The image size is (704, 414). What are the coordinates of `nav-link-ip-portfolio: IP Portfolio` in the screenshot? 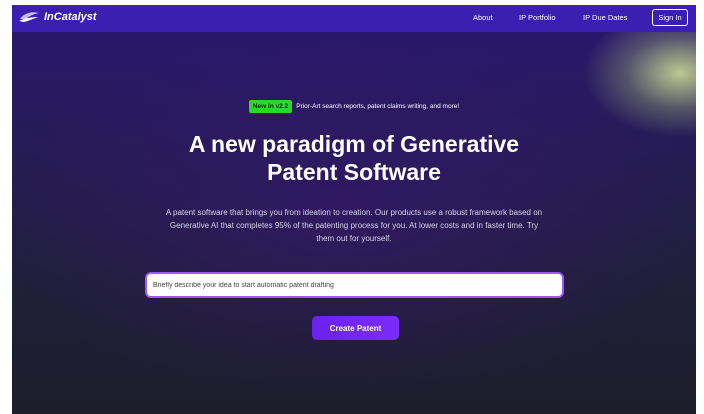 It's located at (537, 17).